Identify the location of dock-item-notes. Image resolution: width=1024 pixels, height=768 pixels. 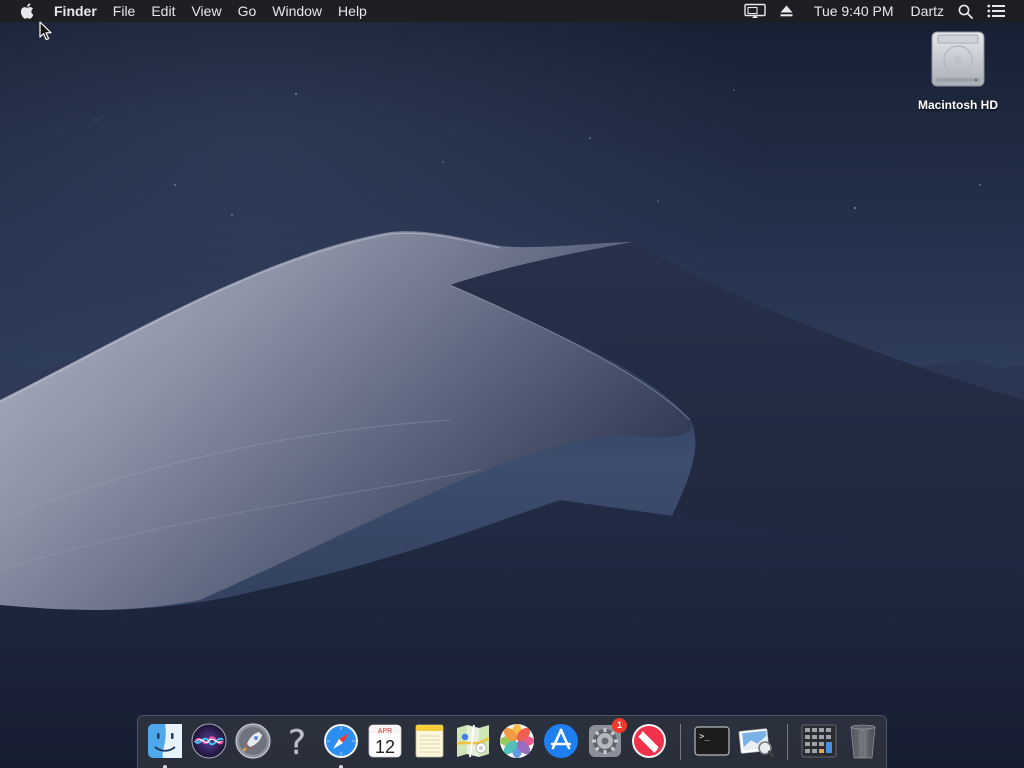
(429, 741).